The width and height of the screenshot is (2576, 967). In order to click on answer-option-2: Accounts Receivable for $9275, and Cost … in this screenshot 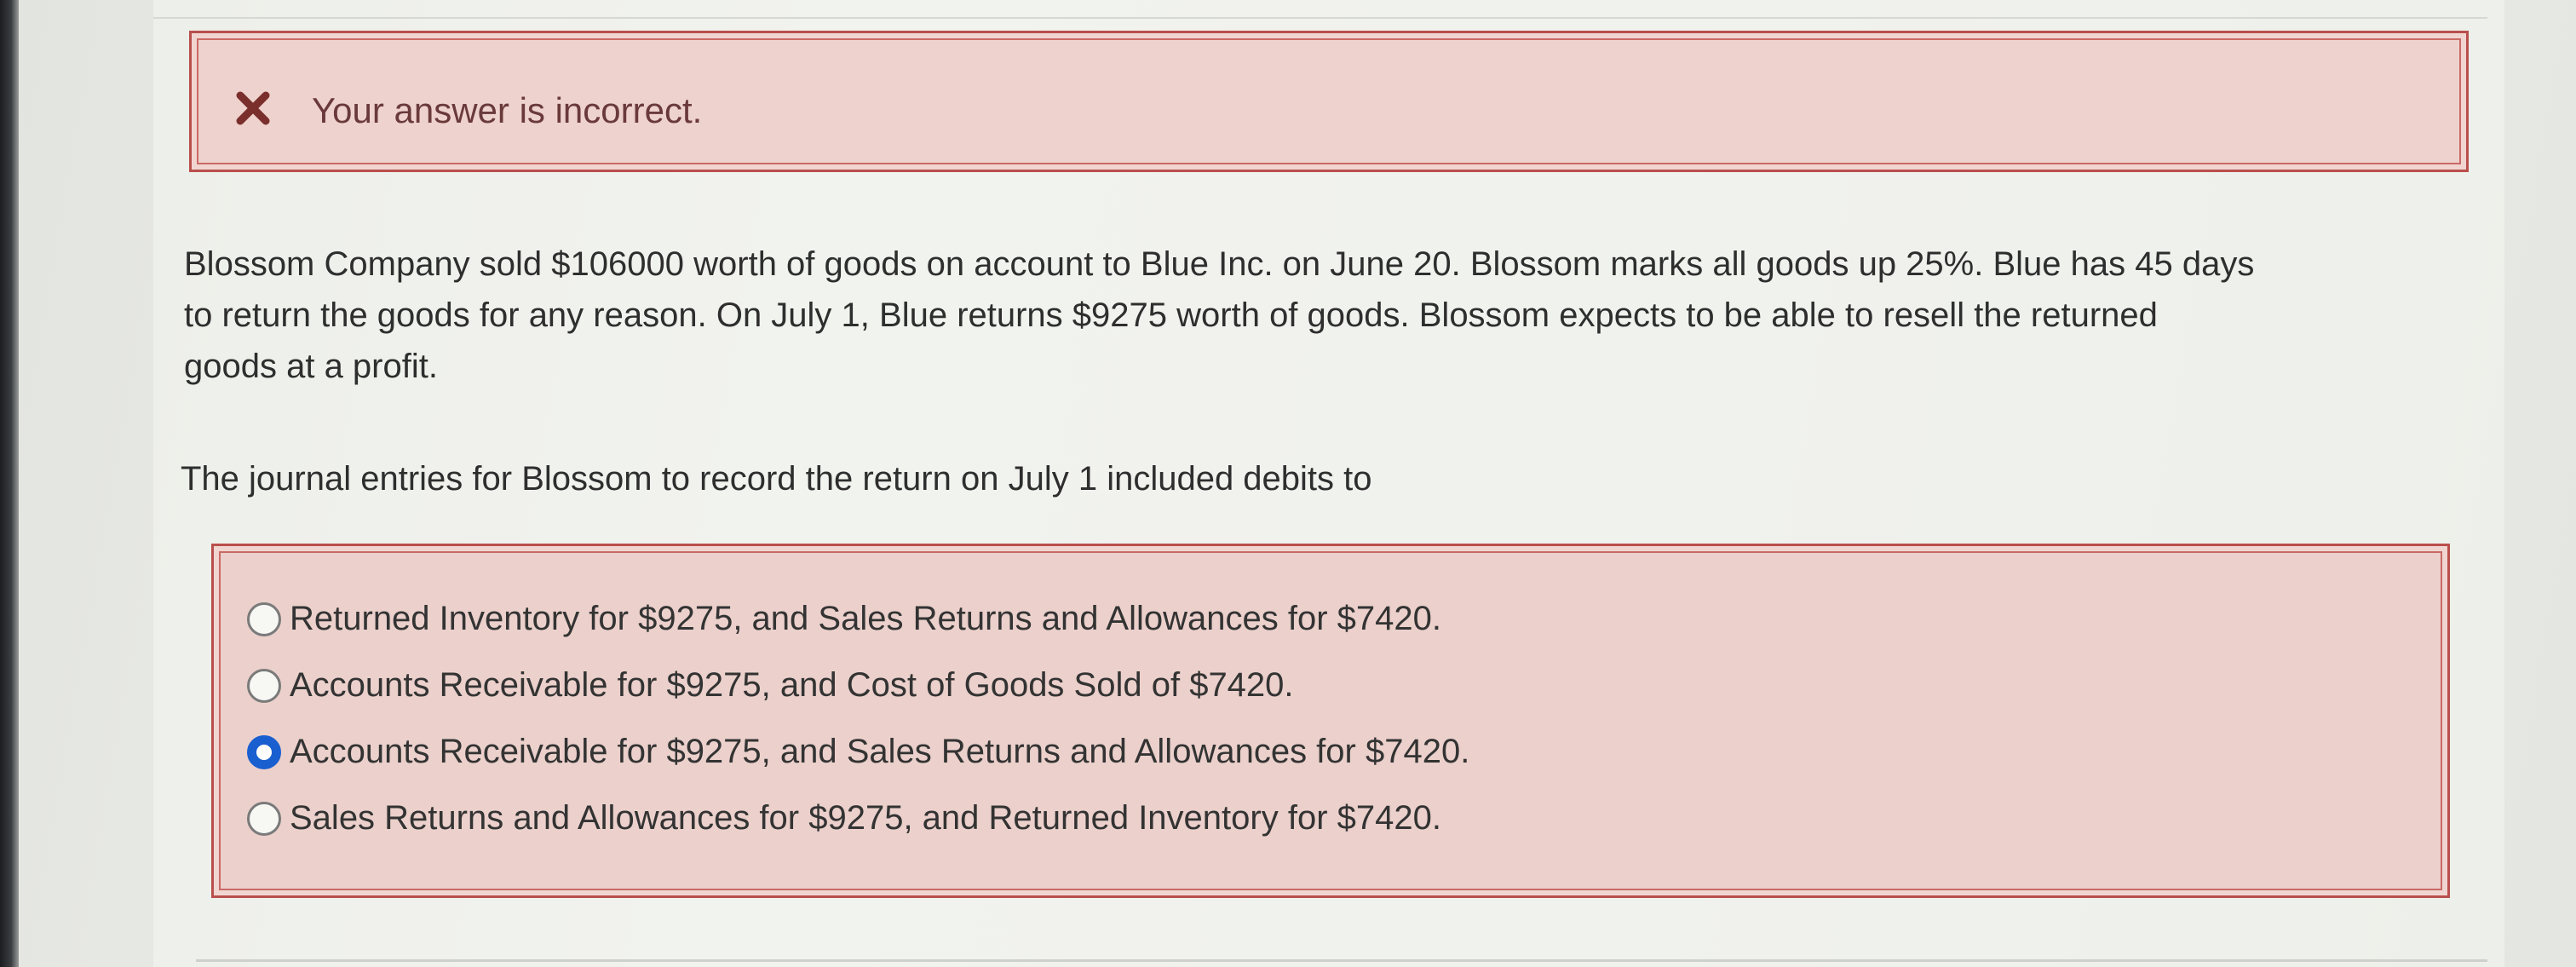, I will do `click(771, 685)`.